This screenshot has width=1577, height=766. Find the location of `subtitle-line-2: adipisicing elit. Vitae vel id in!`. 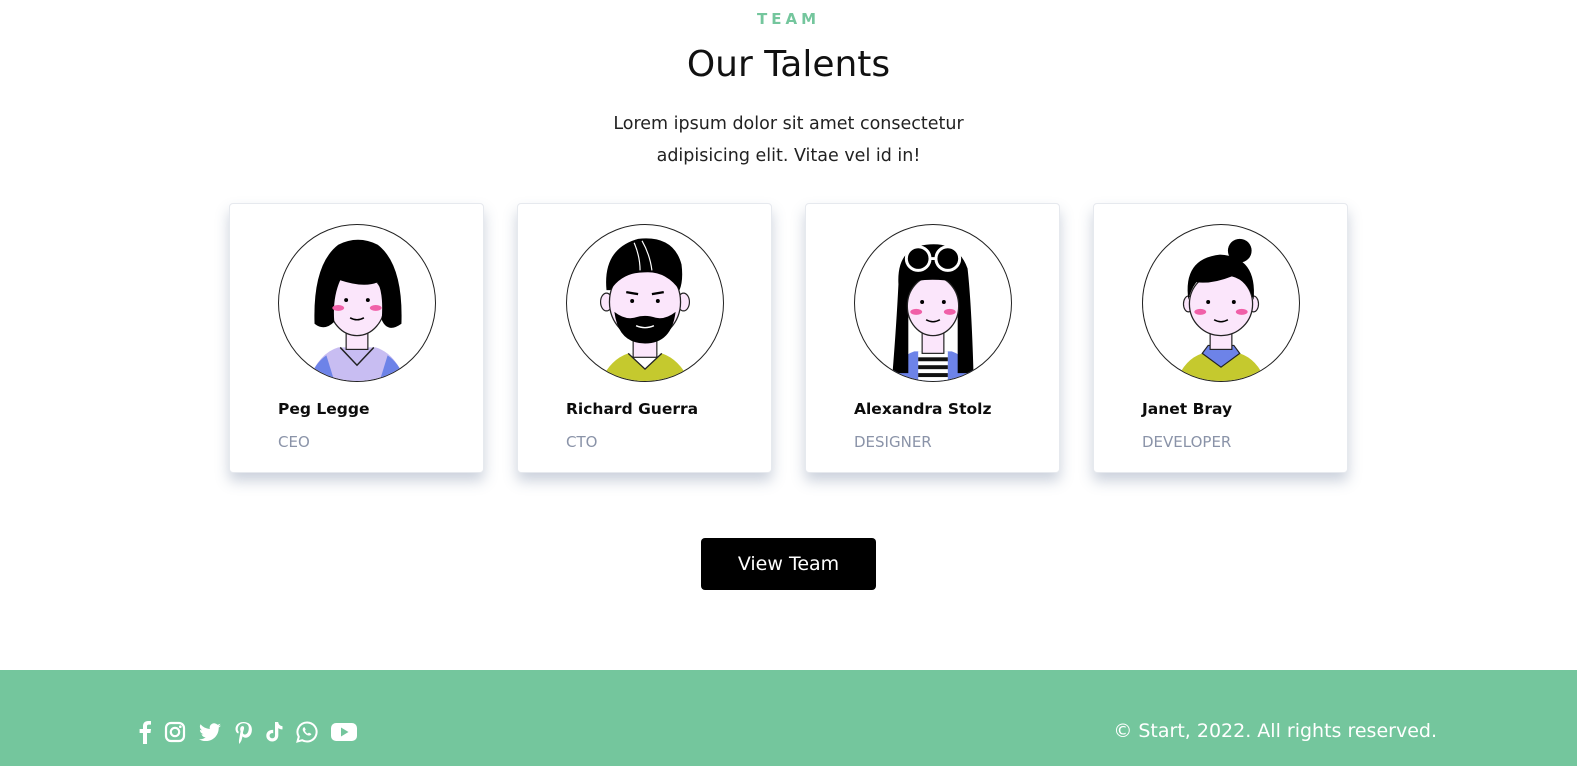

subtitle-line-2: adipisicing elit. Vitae vel id in! is located at coordinates (788, 156).